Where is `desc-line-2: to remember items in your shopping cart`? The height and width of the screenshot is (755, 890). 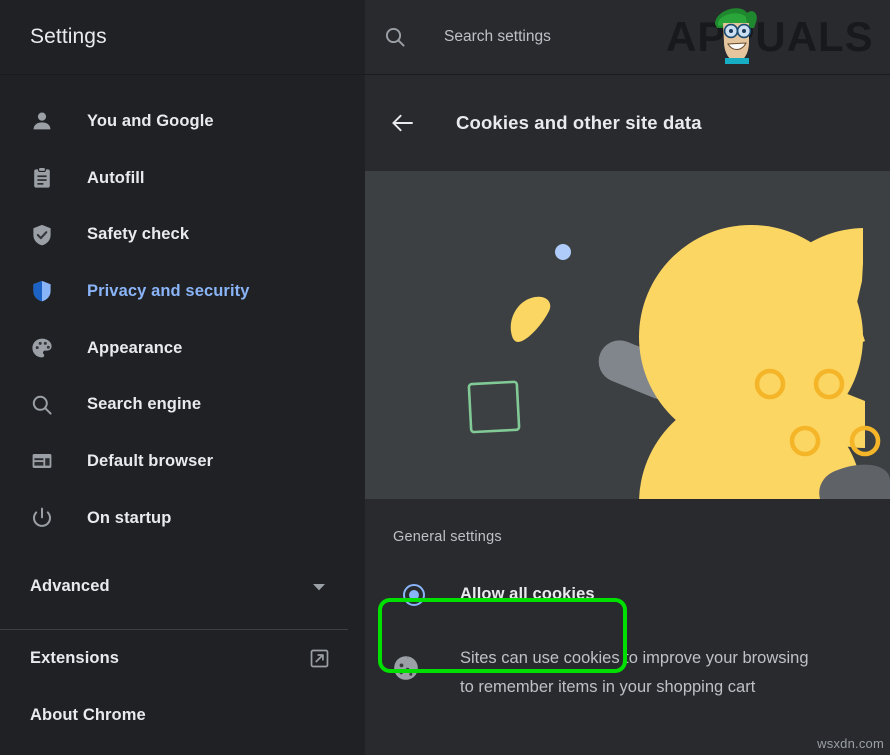
desc-line-2: to remember items in your shopping cart is located at coordinates (608, 687).